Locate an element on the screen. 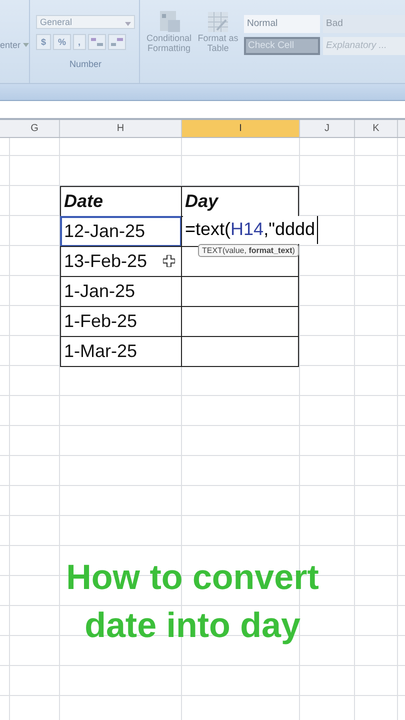 Image resolution: width=405 pixels, height=720 pixels. date-cell: 1-Jan-25 is located at coordinates (121, 291).